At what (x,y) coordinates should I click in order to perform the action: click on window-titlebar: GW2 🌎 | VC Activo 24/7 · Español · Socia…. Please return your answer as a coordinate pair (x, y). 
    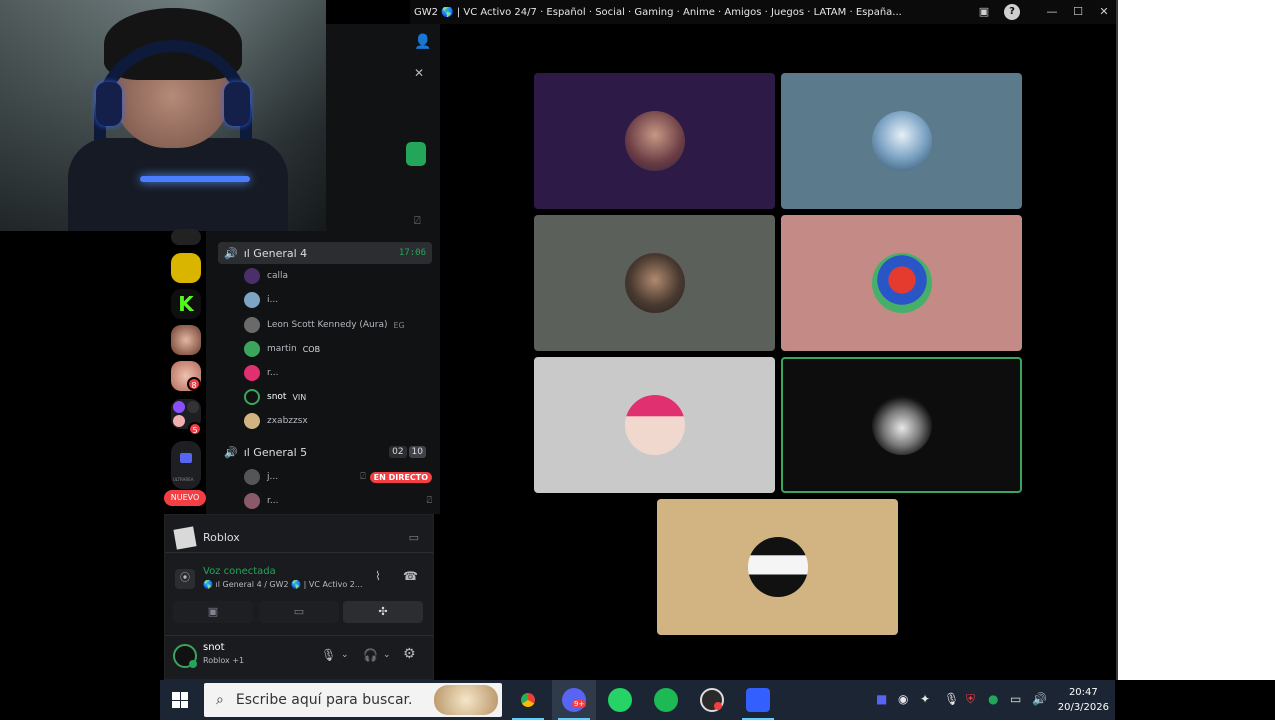
    Looking at the image, I should click on (763, 12).